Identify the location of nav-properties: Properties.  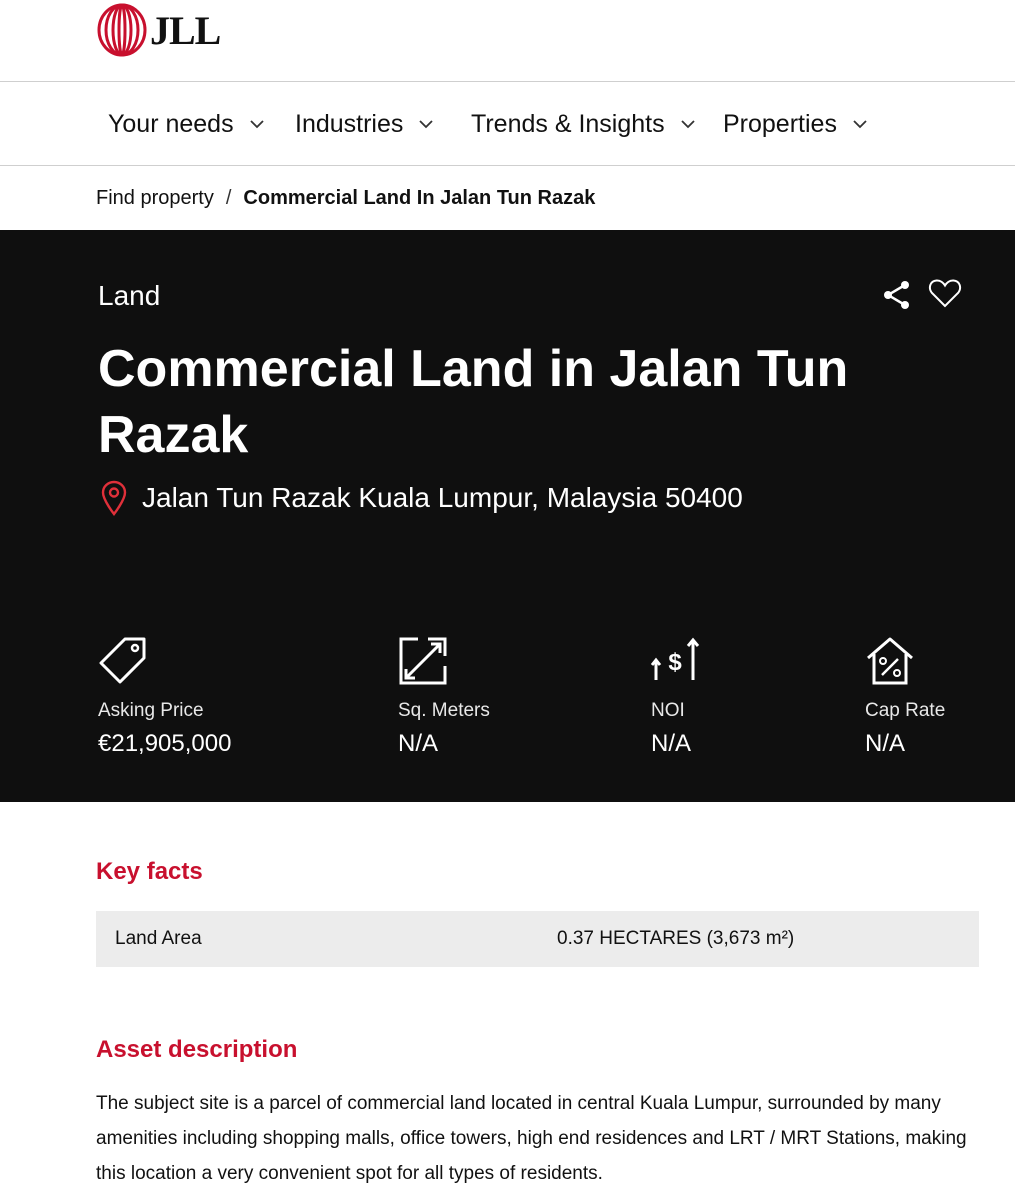
(796, 124).